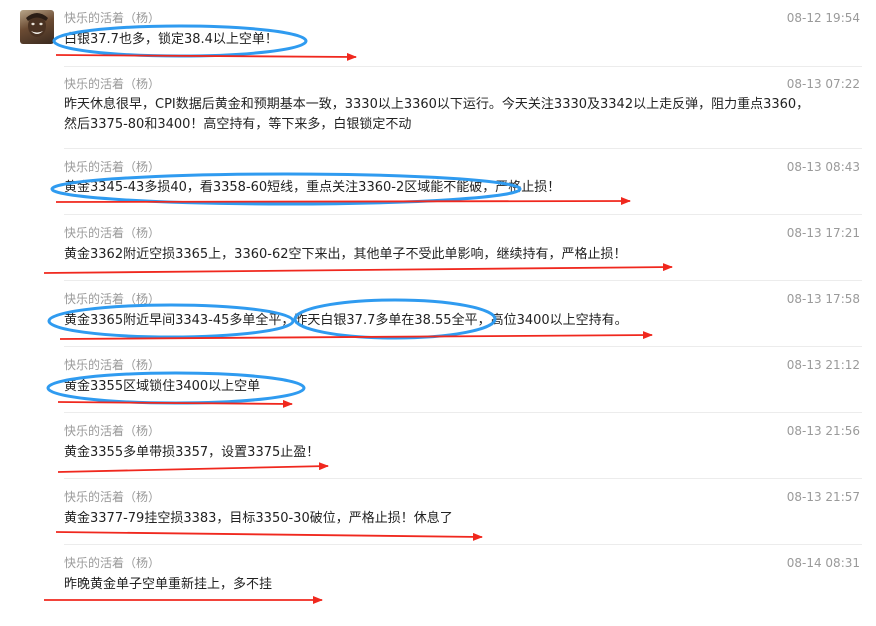  What do you see at coordinates (192, 452) in the screenshot?
I see `message-line: 黄金3355多单带损3357，设置3375止盈！` at bounding box center [192, 452].